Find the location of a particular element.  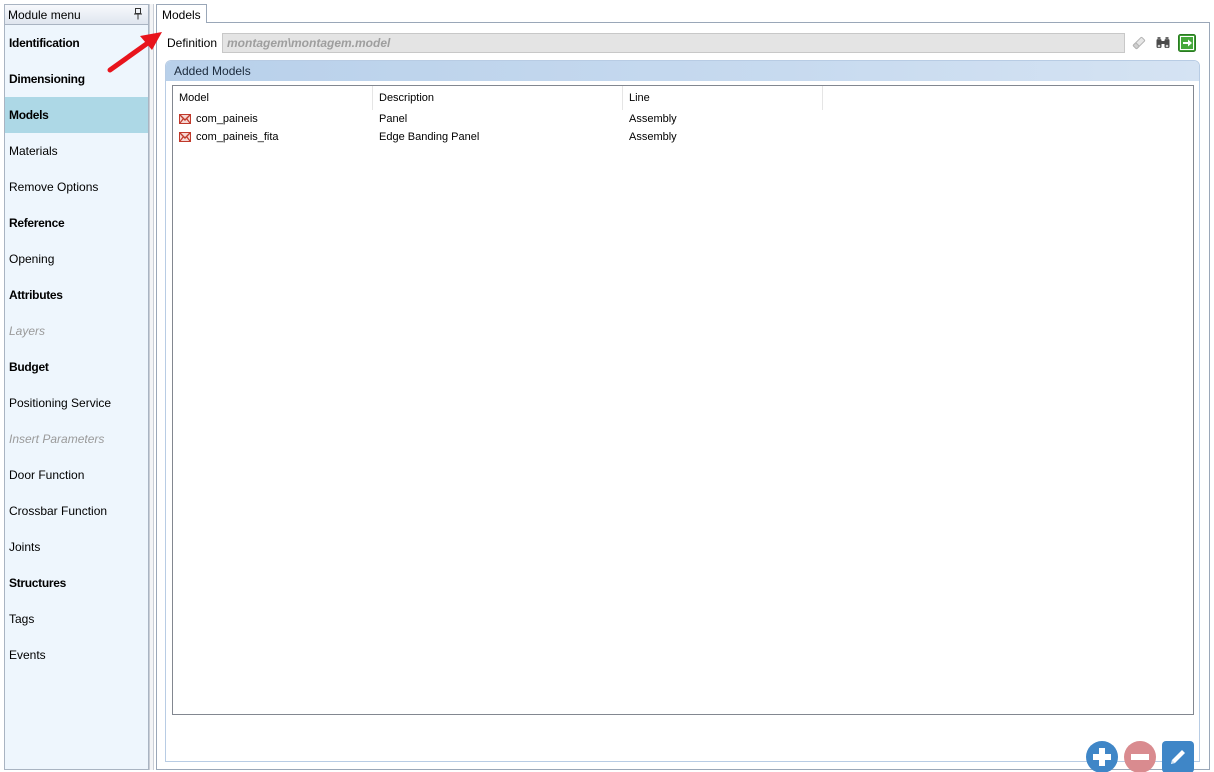

menu-item-label: Identification is located at coordinates (44, 43).